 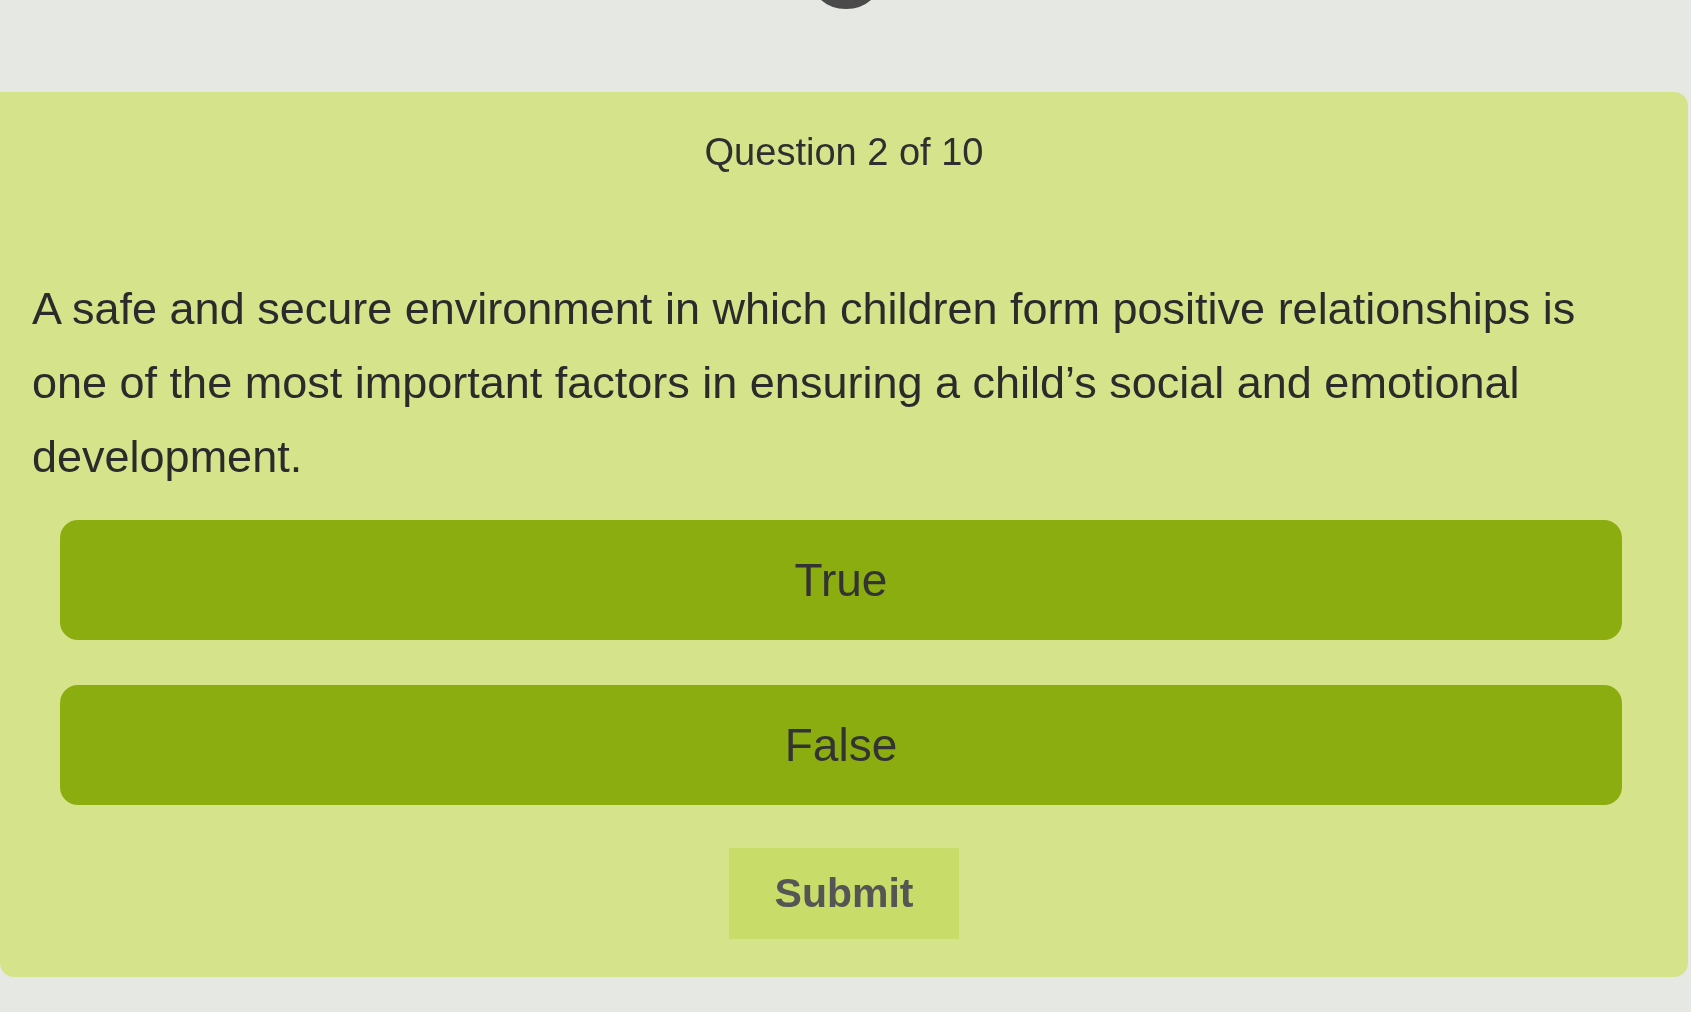 I want to click on question-number: Question 2 of 10, so click(x=844, y=152).